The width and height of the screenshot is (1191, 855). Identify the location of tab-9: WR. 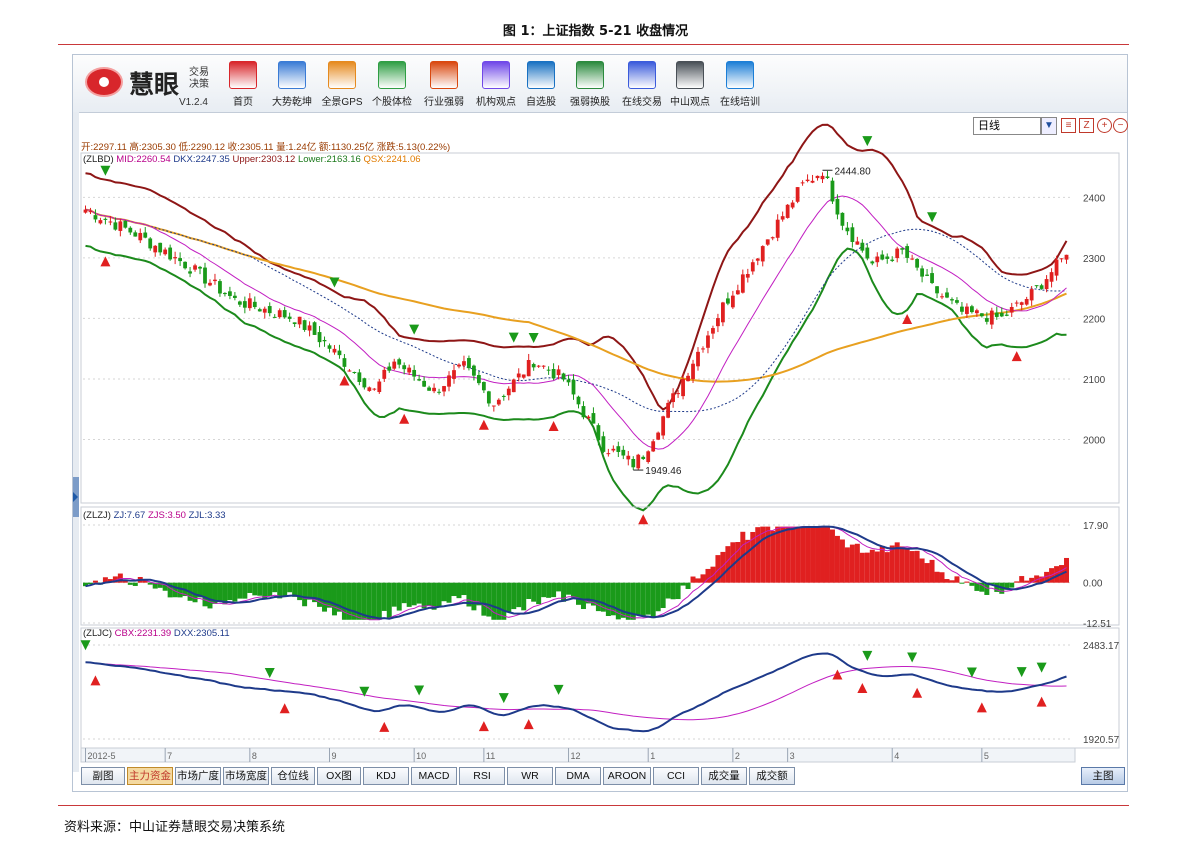
(530, 776).